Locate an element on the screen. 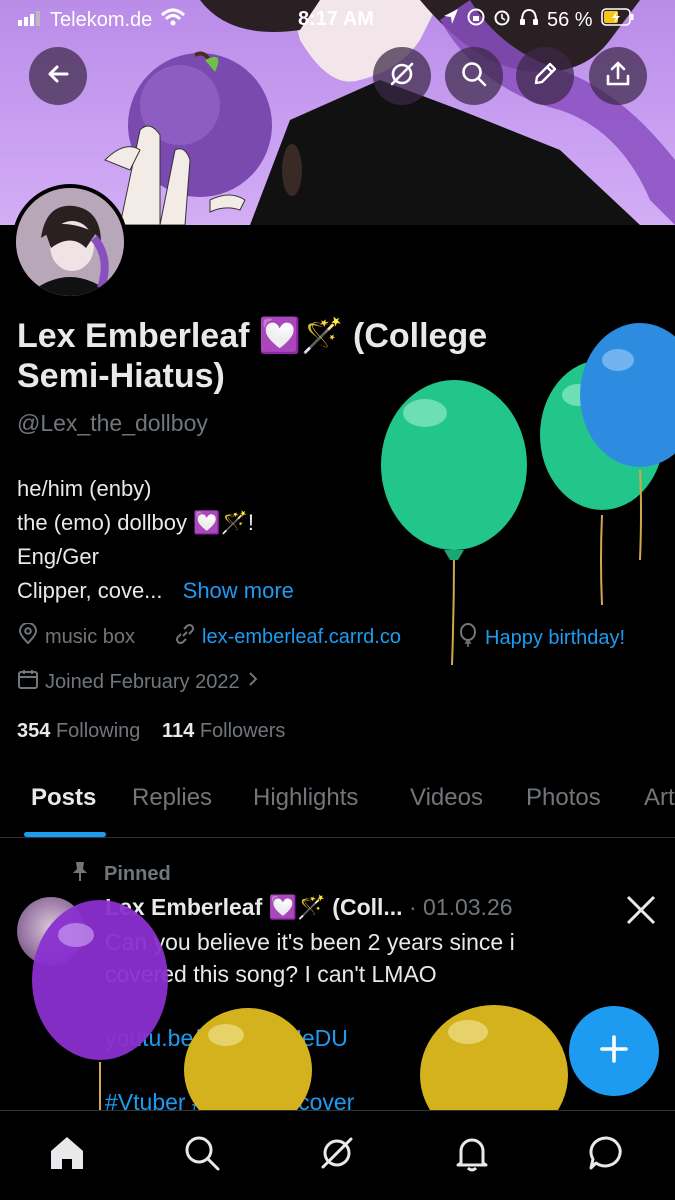  profile-website: lex-emberleaf.carrd.co is located at coordinates (287, 637).